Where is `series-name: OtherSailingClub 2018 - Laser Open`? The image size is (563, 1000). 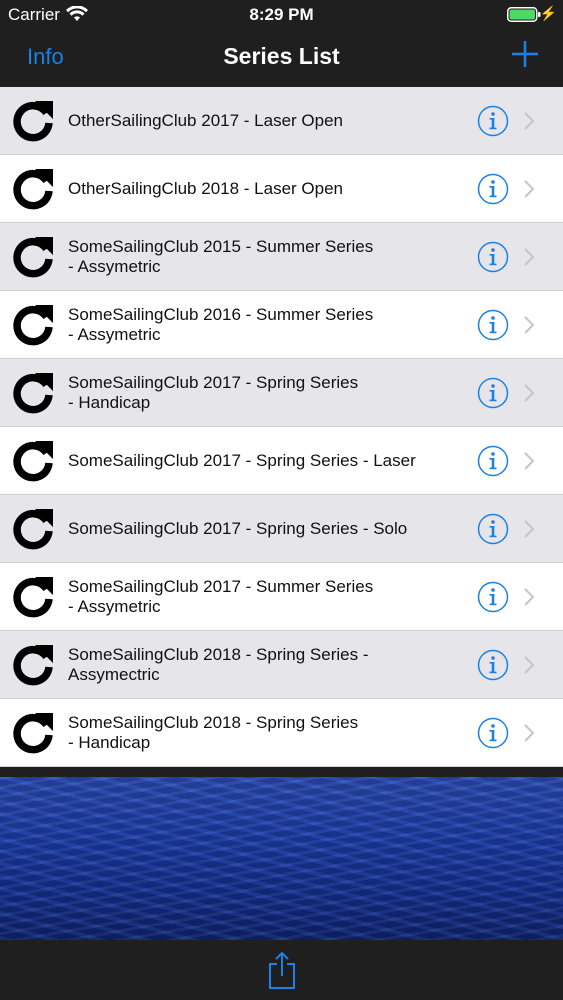
series-name: OtherSailingClub 2018 - Laser Open is located at coordinates (258, 189).